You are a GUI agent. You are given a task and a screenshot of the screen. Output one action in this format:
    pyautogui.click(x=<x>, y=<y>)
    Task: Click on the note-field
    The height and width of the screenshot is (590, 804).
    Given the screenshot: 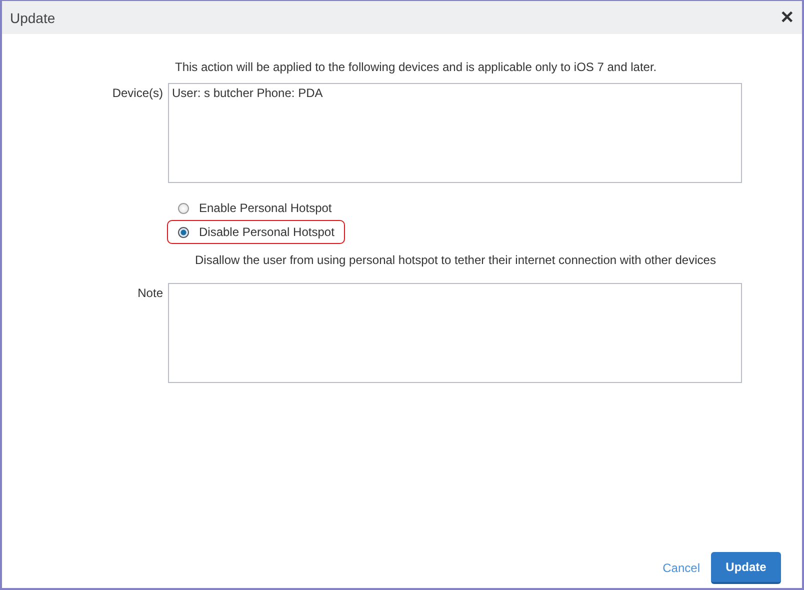 What is the action you would take?
    pyautogui.click(x=455, y=333)
    